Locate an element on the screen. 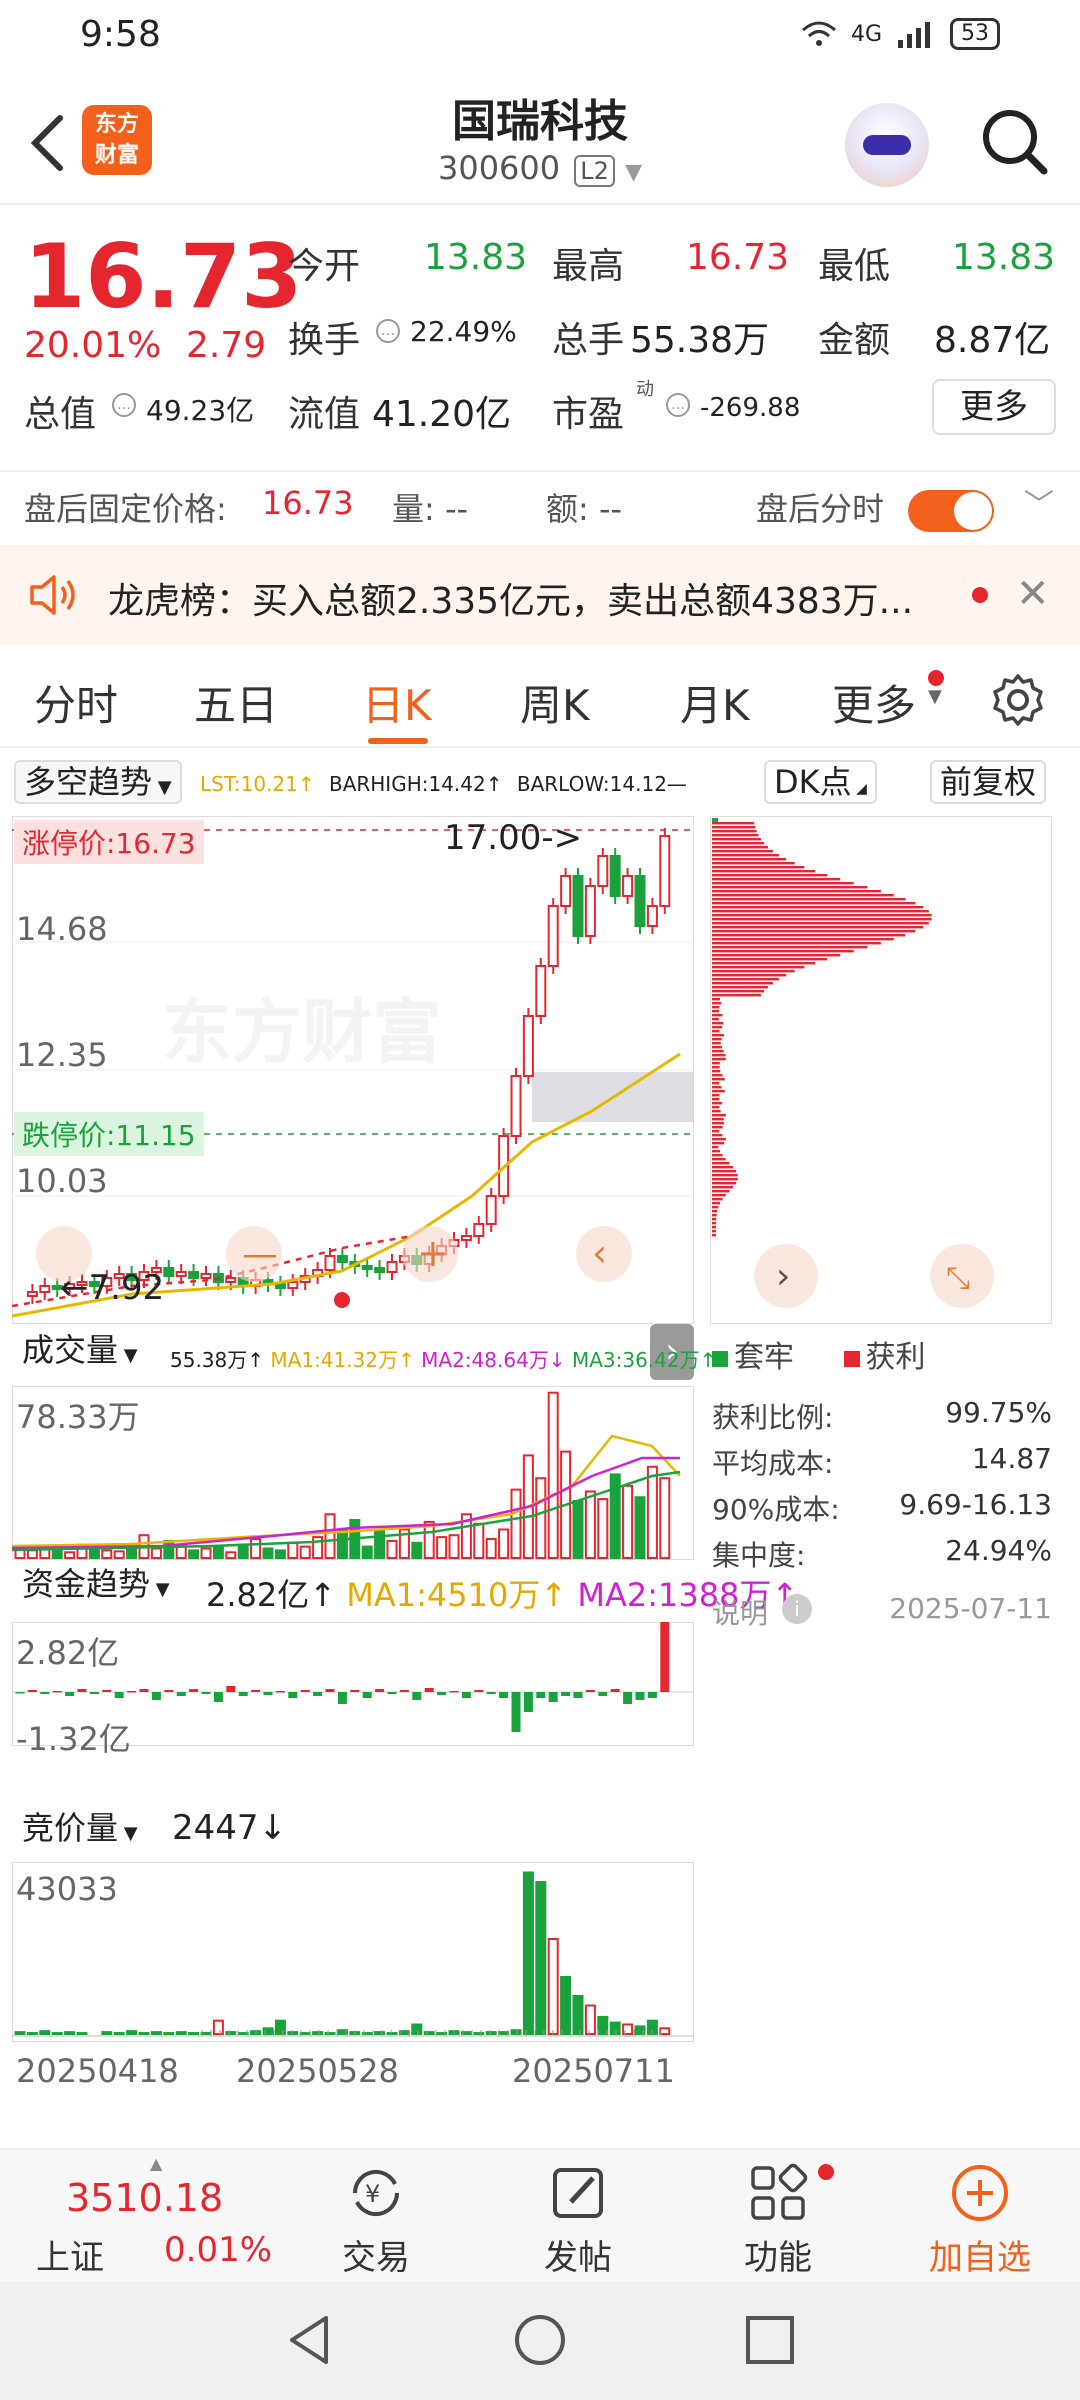 The image size is (1080, 2400). dk-point-button: DK点 ◢ is located at coordinates (820, 782).